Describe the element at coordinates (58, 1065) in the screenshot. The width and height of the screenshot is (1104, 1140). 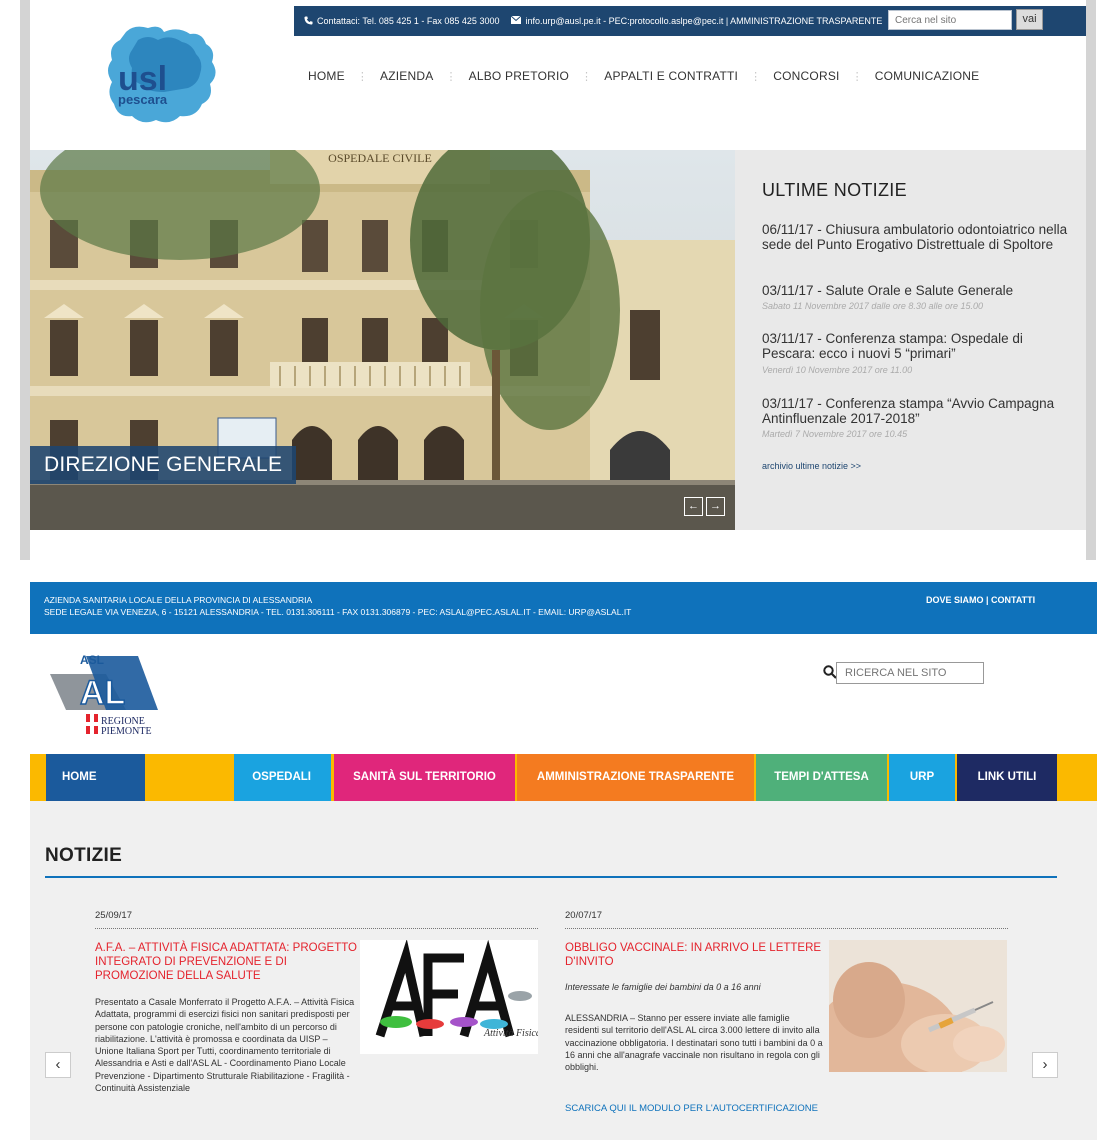
I see `carousel-prev-button: ‹` at that location.